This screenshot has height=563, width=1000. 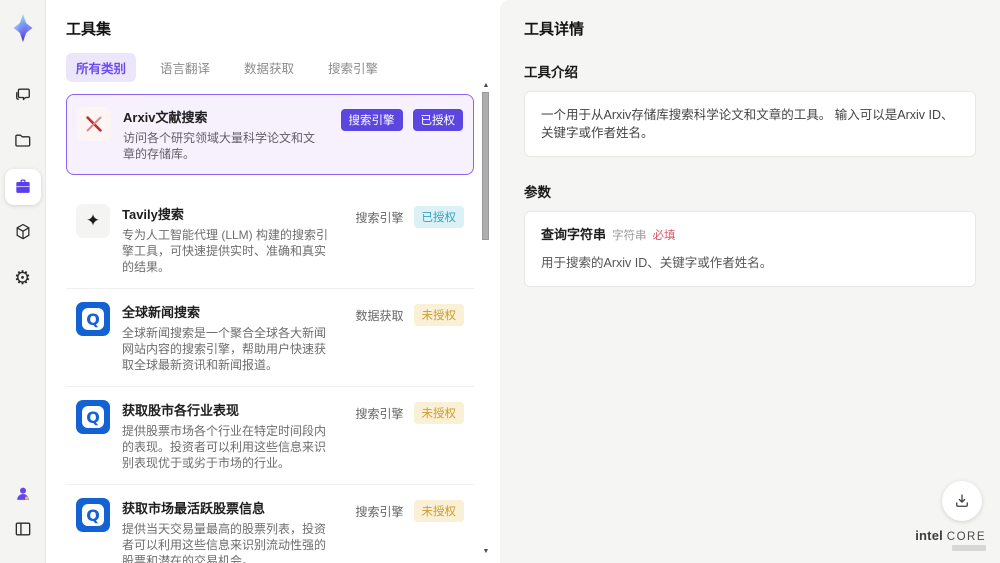 I want to click on tab-data: 数据获取, so click(x=269, y=67).